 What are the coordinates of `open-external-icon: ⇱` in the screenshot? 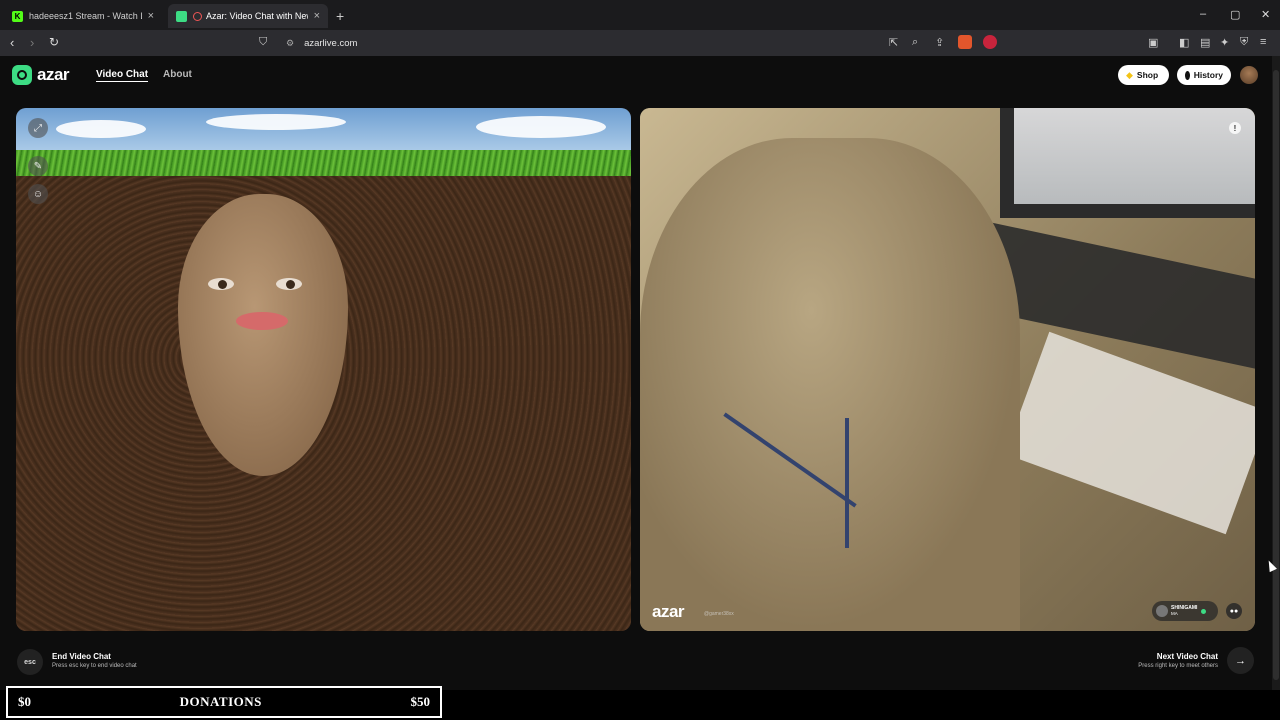 It's located at (893, 42).